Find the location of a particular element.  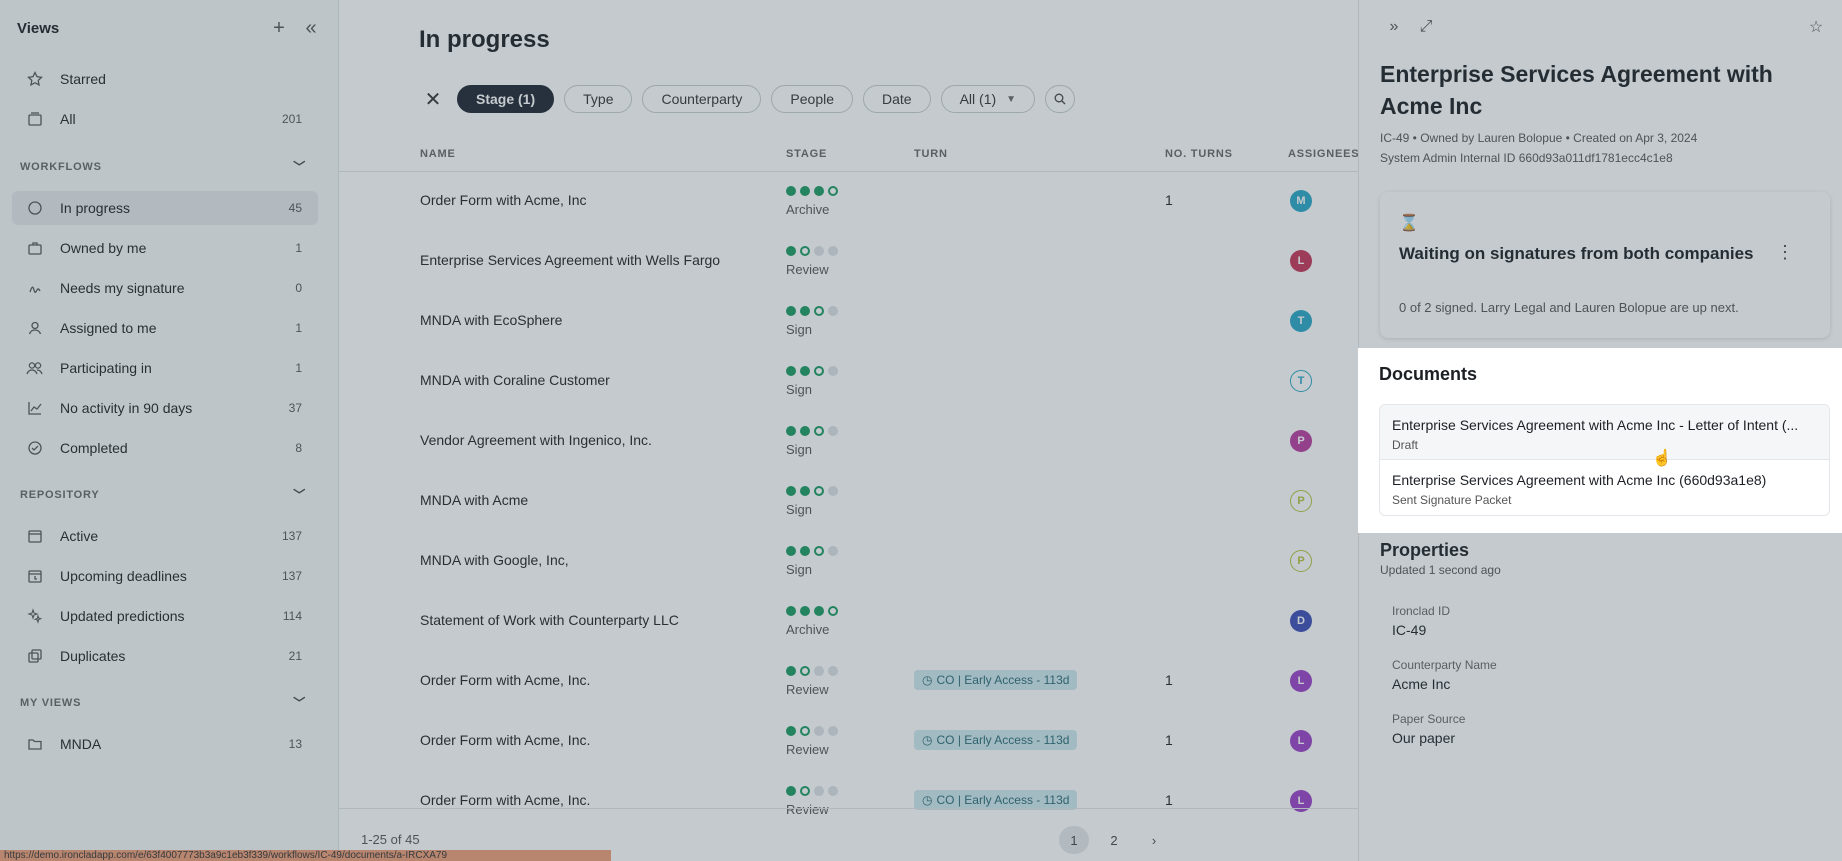

workflow-name: MNDA with Coraline Customer is located at coordinates (515, 380).